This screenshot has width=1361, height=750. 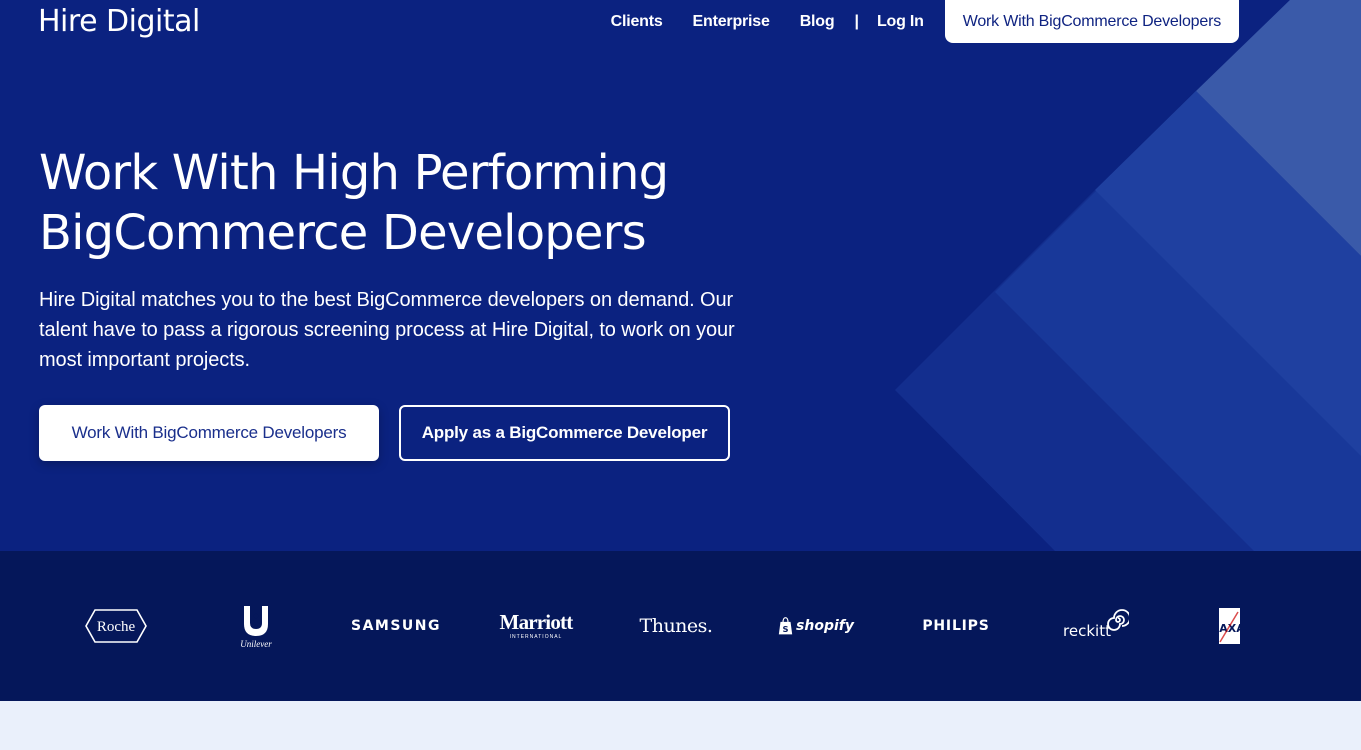 What do you see at coordinates (256, 643) in the screenshot?
I see `unilever-logo-text: Unilever` at bounding box center [256, 643].